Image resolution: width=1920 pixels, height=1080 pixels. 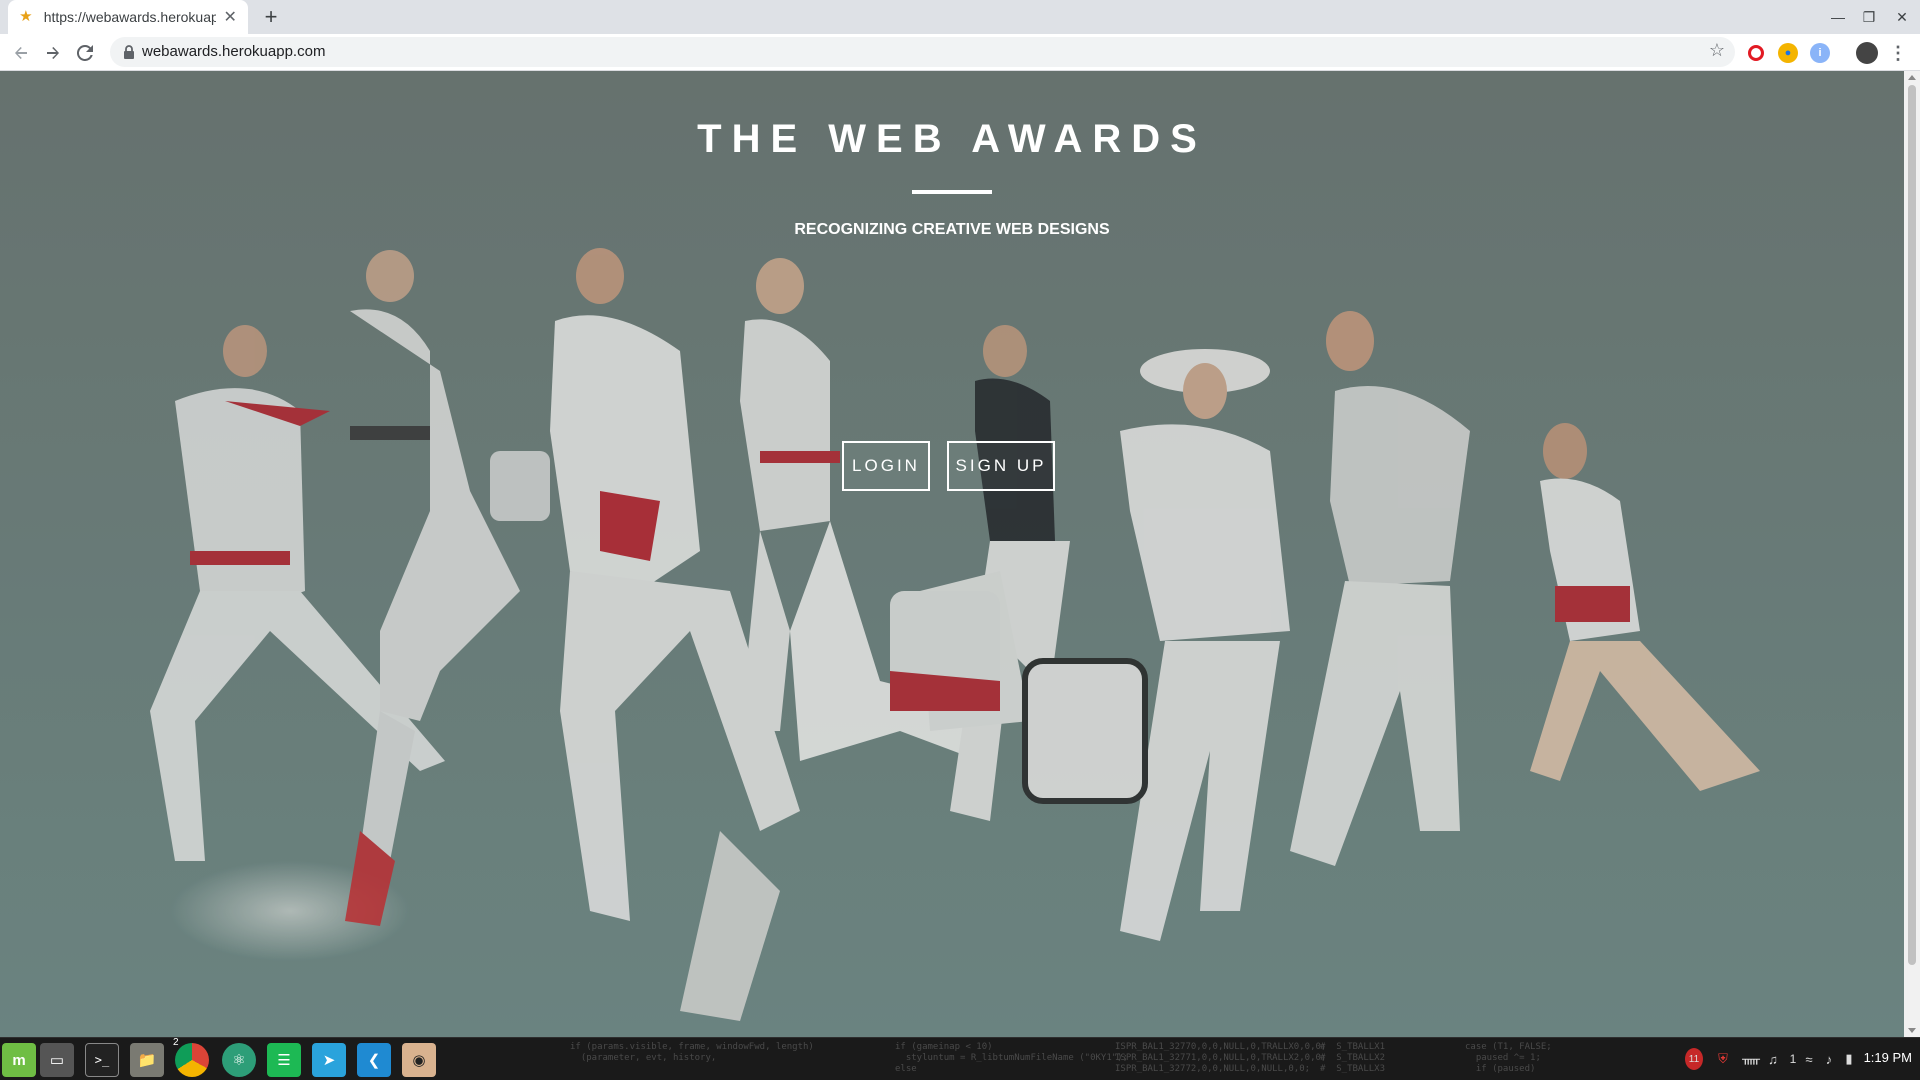 I want to click on lock-icon, so click(x=129, y=52).